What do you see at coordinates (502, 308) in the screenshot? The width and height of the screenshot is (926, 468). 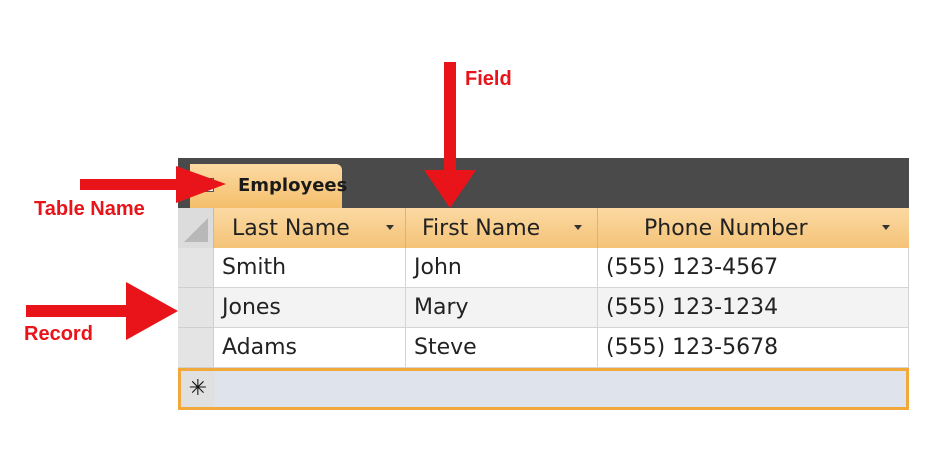 I see `cell-first-name: Mary` at bounding box center [502, 308].